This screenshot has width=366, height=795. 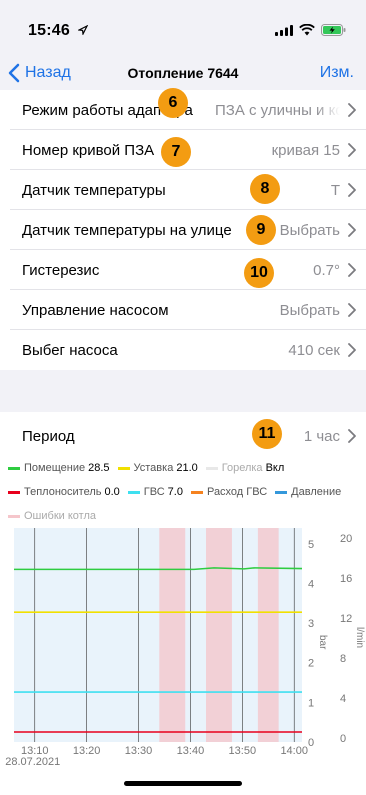 What do you see at coordinates (237, 492) in the screenshot?
I see `legend-name: Расход ГВС` at bounding box center [237, 492].